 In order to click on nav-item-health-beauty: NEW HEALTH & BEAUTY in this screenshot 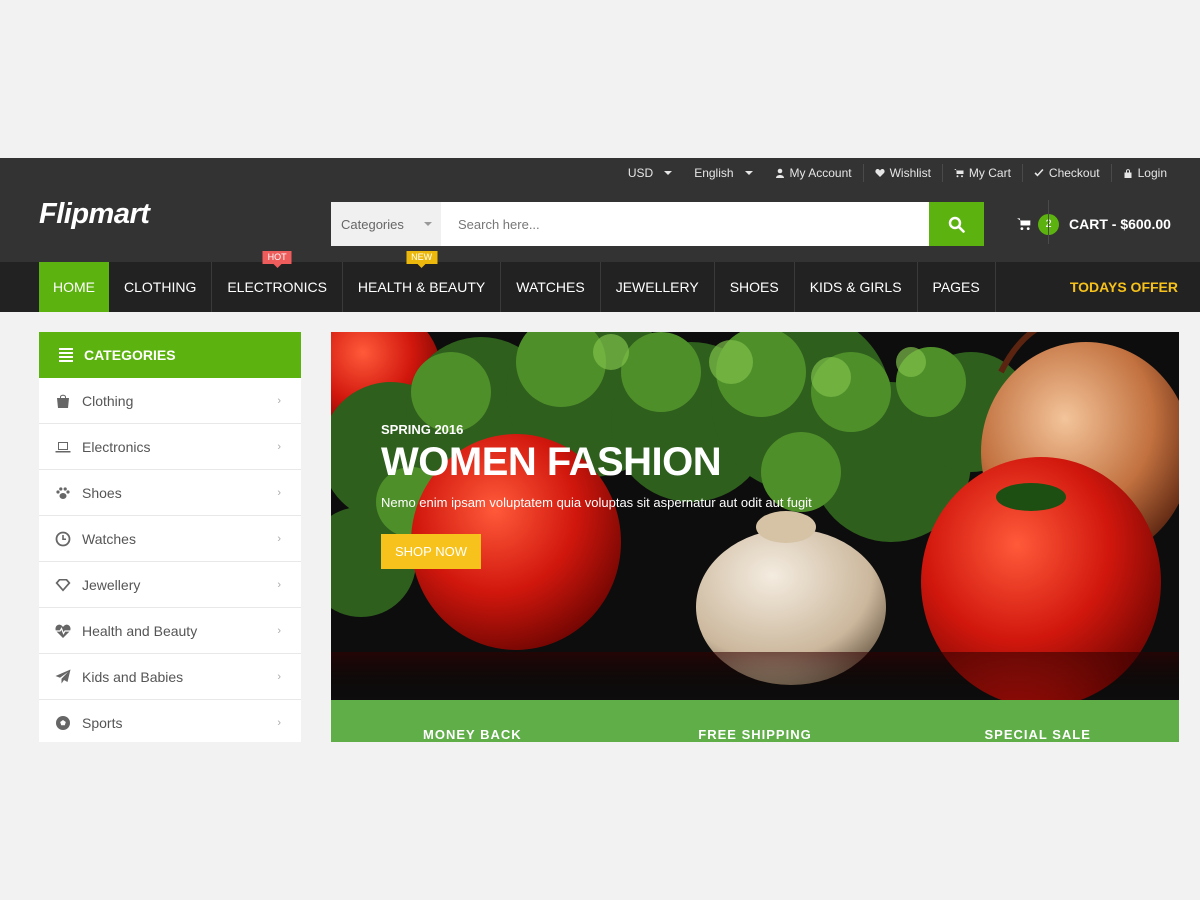, I will do `click(422, 281)`.